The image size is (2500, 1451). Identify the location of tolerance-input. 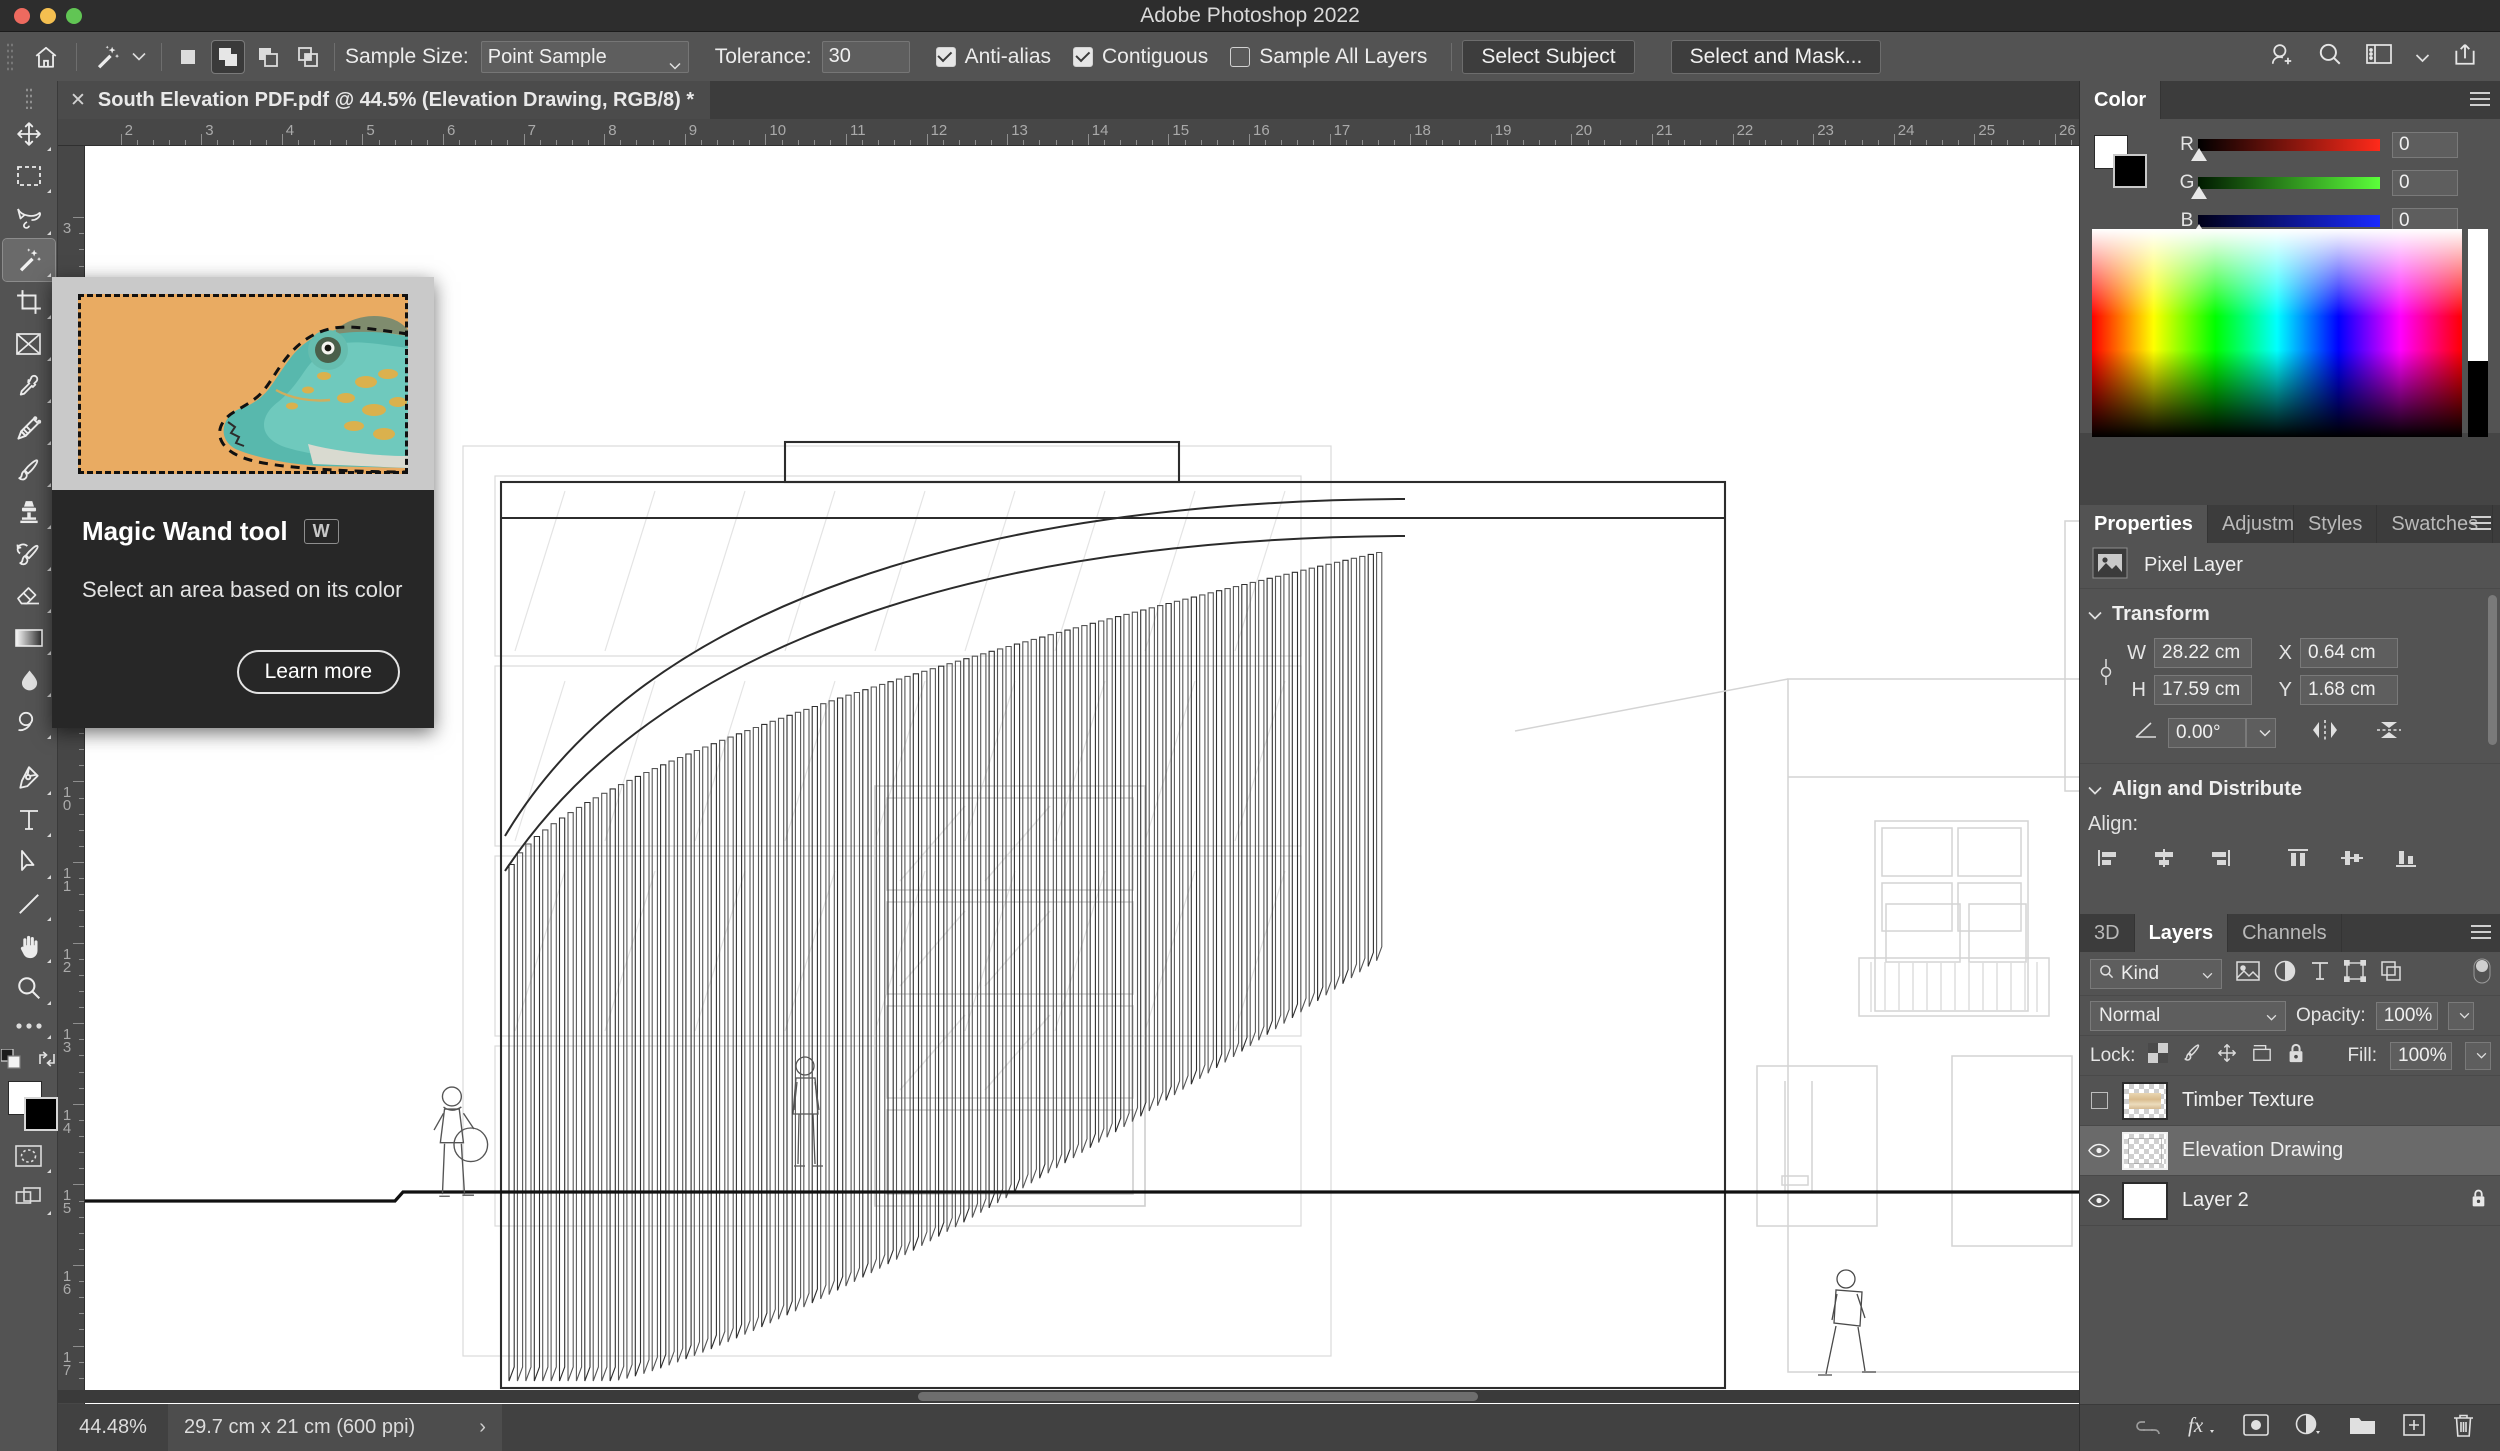
(865, 56).